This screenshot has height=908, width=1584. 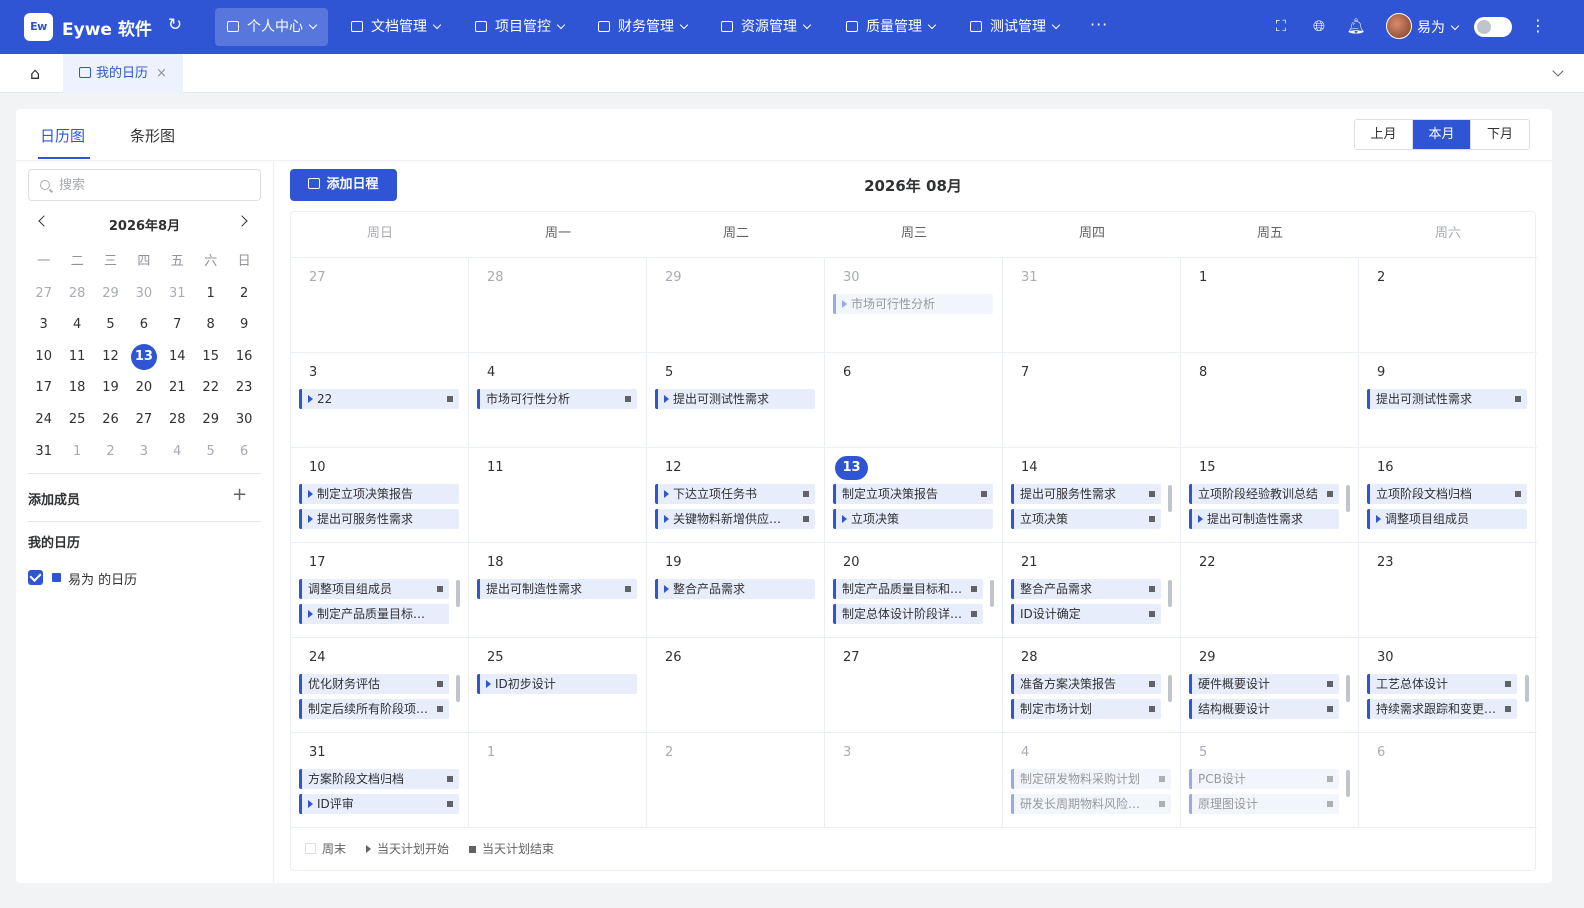 I want to click on event-item: 硬件概要设计, so click(x=1264, y=684).